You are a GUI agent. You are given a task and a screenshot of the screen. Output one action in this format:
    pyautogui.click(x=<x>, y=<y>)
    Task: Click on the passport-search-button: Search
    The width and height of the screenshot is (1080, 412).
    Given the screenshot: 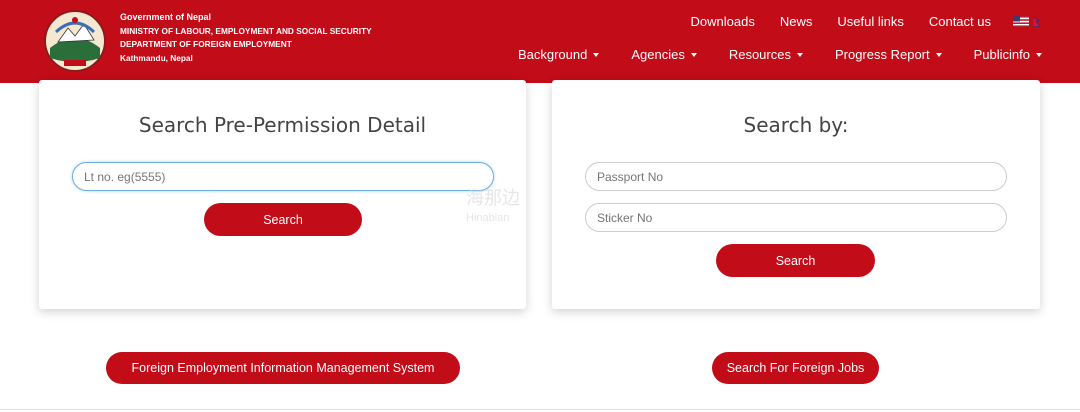 What is the action you would take?
    pyautogui.click(x=795, y=260)
    